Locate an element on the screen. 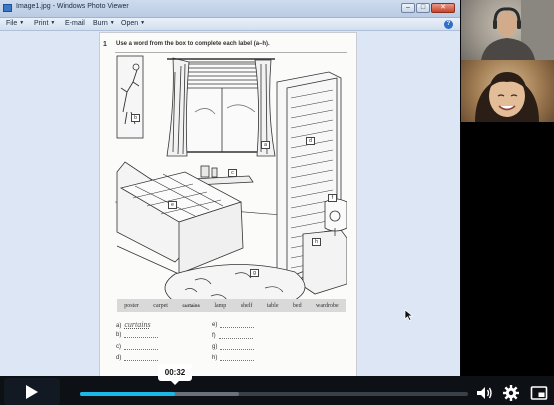 The image size is (554, 405). answer-h: h) is located at coordinates (233, 358).